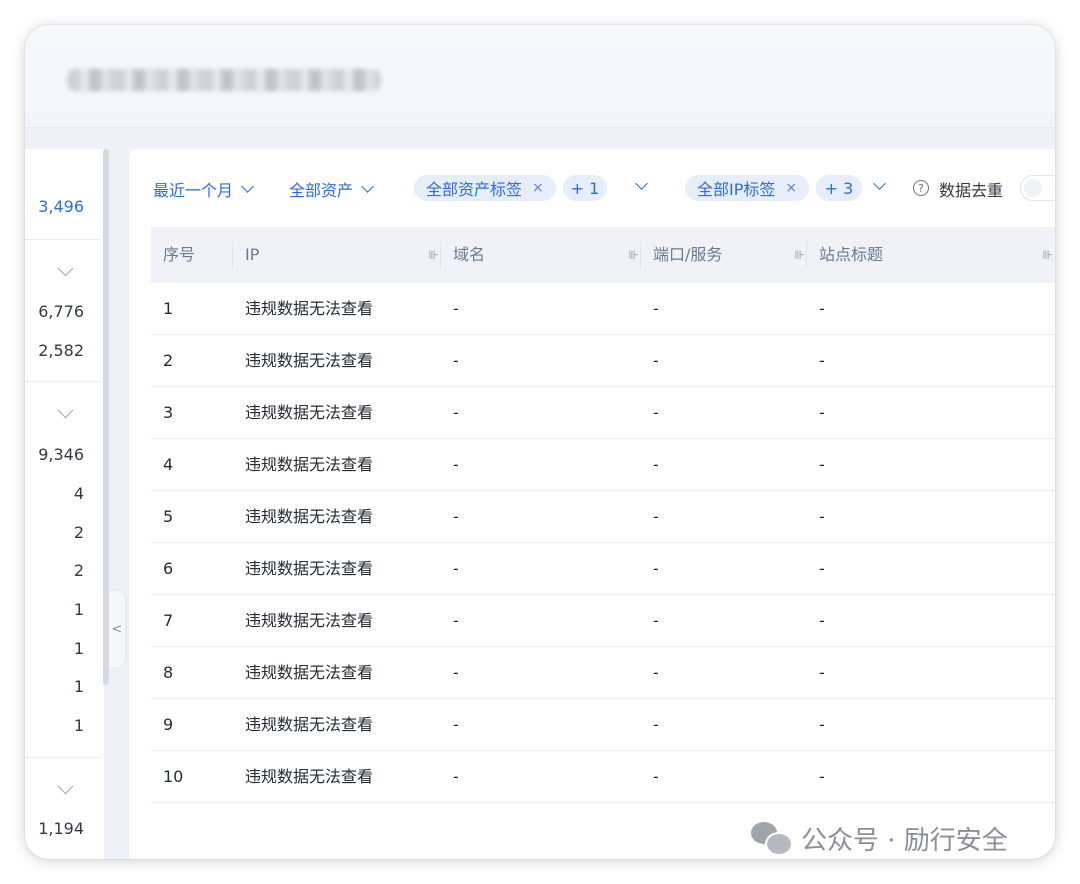  What do you see at coordinates (1037, 188) in the screenshot?
I see `dedup-toggle` at bounding box center [1037, 188].